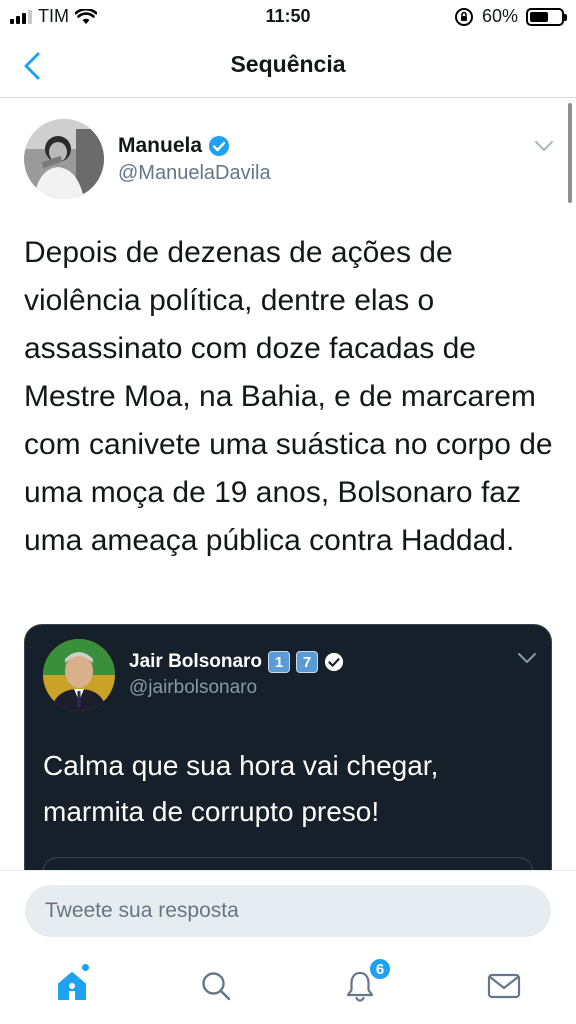  I want to click on home-unread-dot, so click(85, 967).